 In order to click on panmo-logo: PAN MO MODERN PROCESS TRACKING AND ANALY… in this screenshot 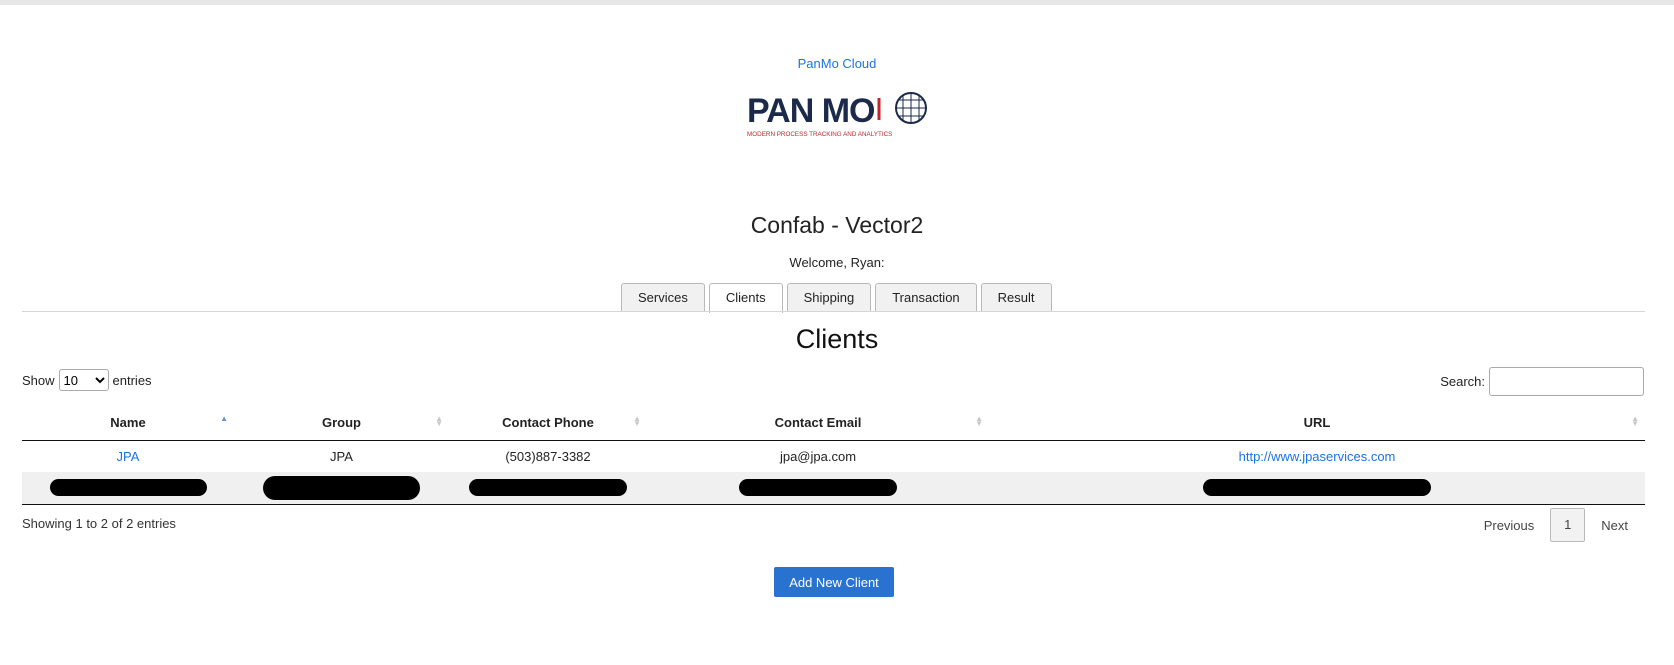, I will do `click(837, 115)`.